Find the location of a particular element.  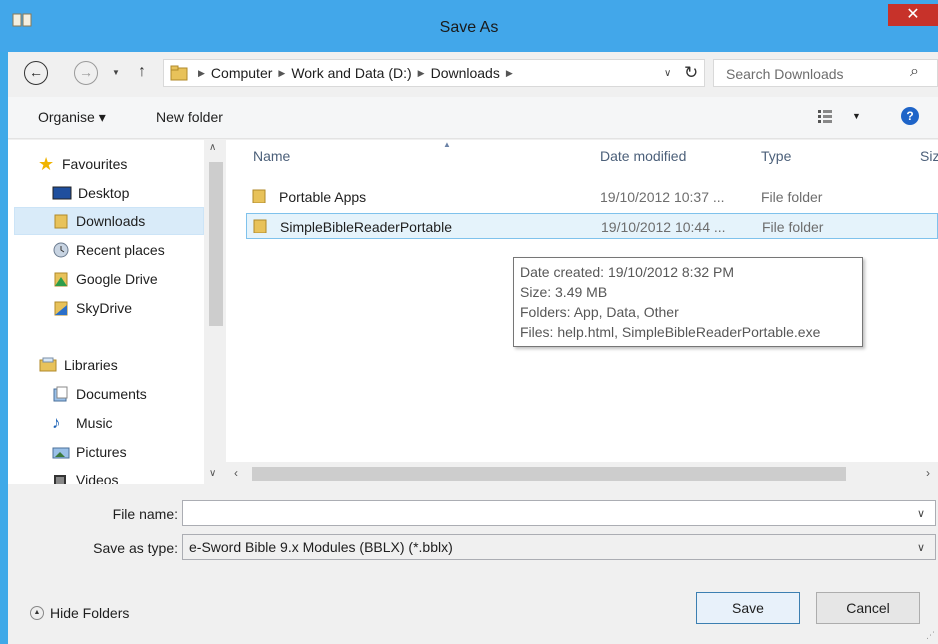

hide-folders-toggle: ▲ Hide Folders is located at coordinates (79, 613).